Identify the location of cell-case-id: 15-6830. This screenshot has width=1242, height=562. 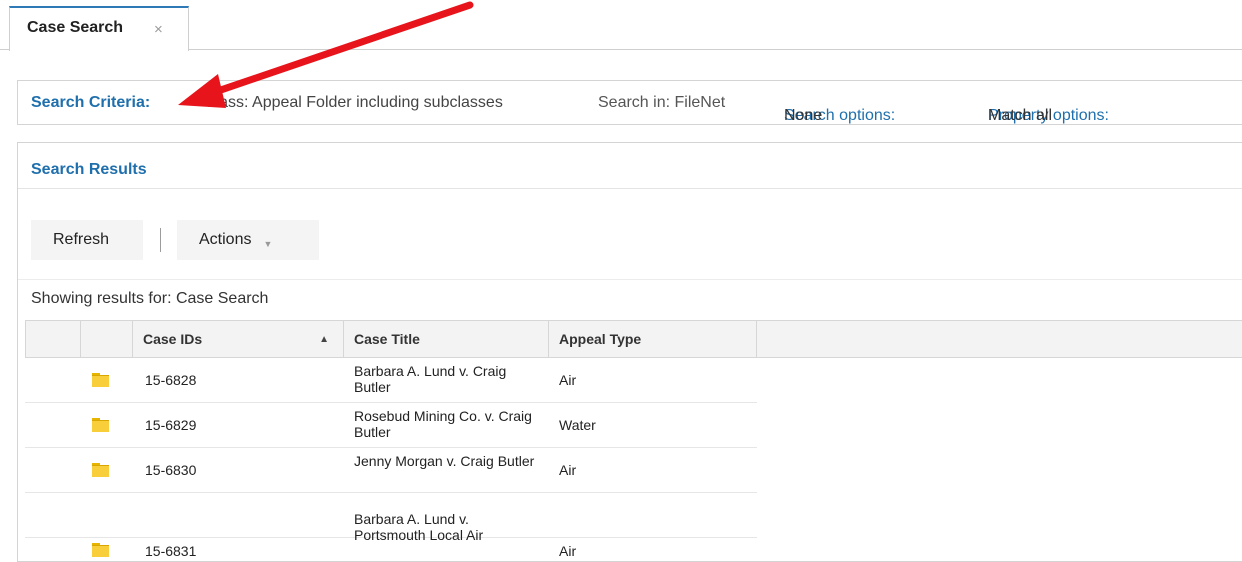
(171, 470).